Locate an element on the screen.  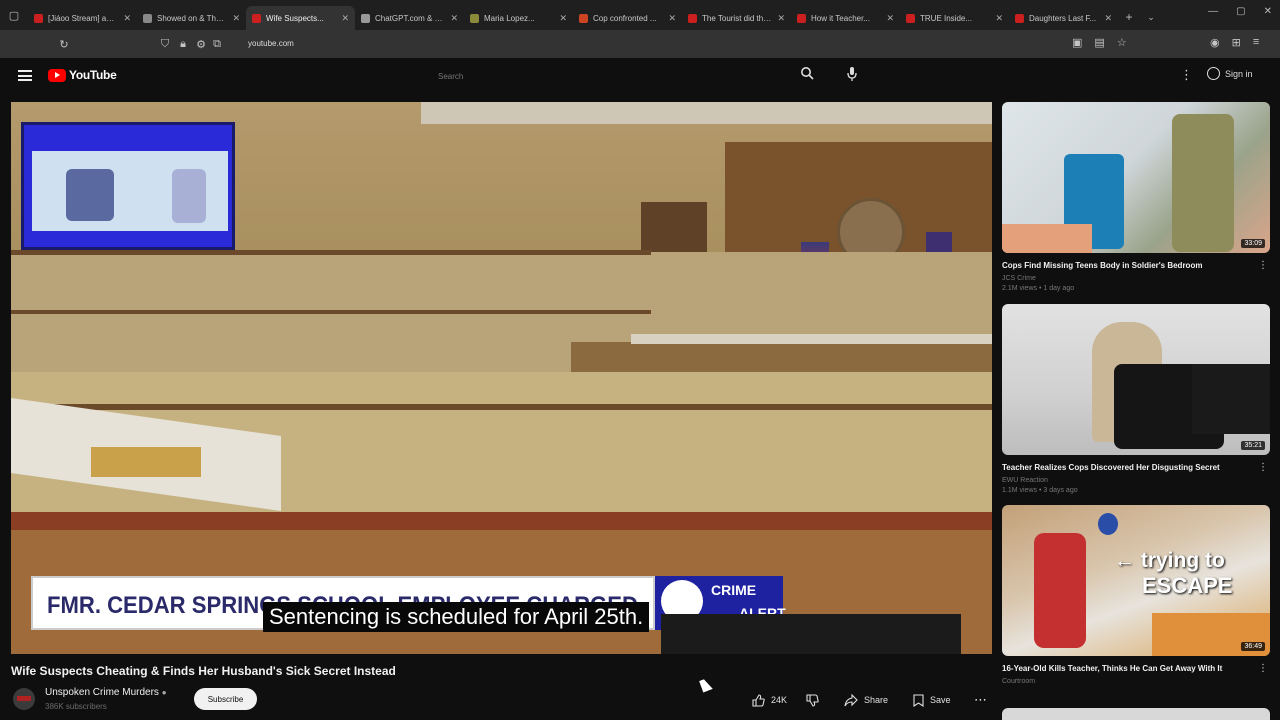
channel-name: Unspoken Crime Murders ● is located at coordinates (106, 692).